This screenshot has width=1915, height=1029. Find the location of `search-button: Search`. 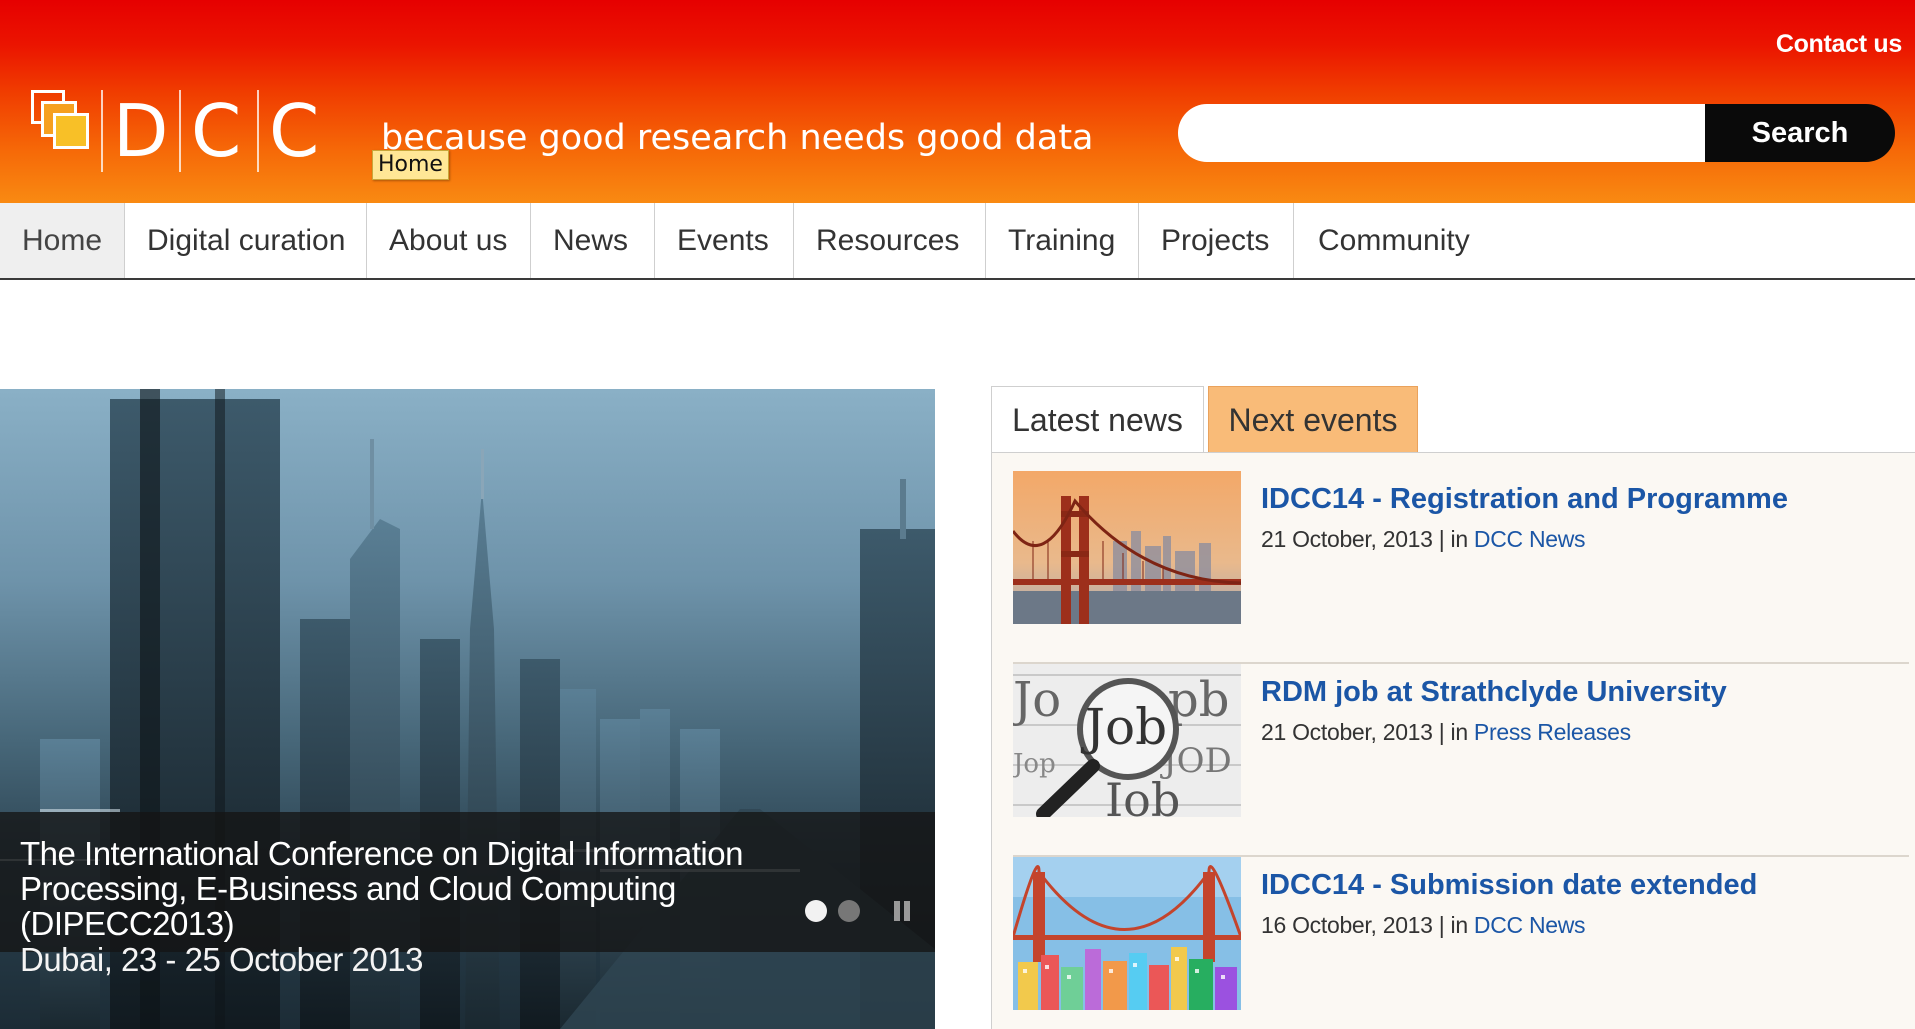

search-button: Search is located at coordinates (1800, 133).